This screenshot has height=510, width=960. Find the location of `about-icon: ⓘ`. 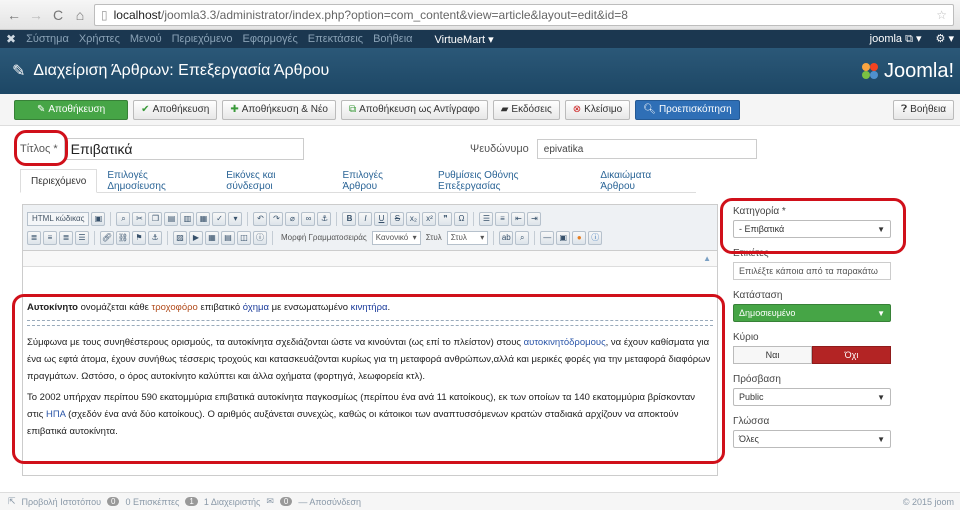

about-icon: ⓘ is located at coordinates (595, 237).